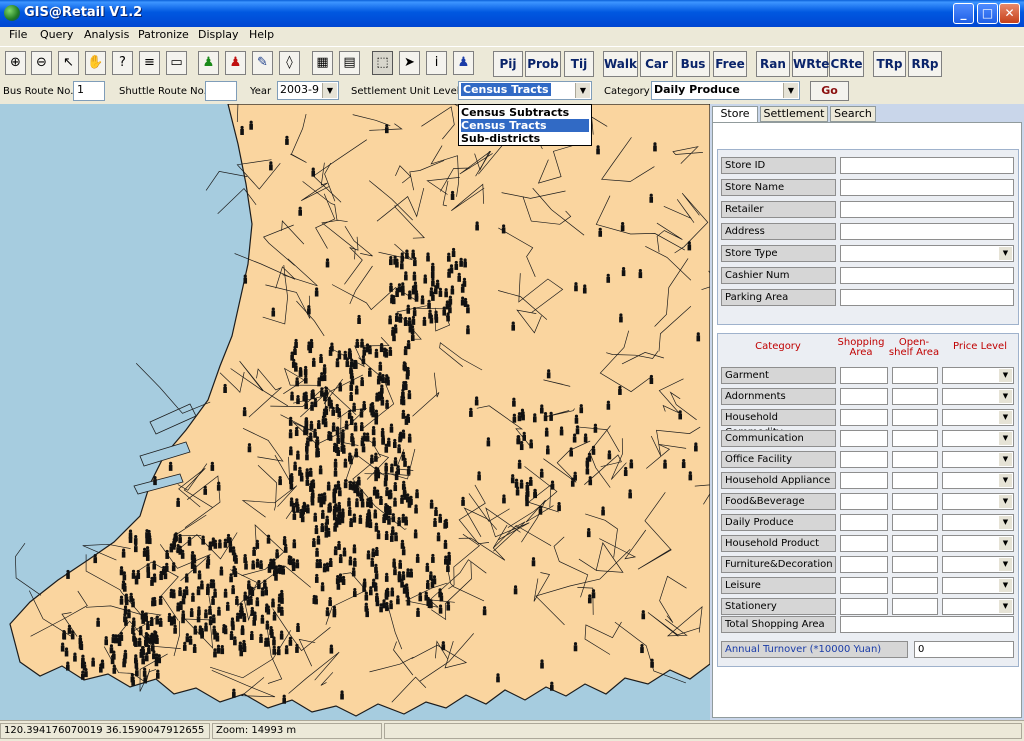  I want to click on option-census-tracts: Census Tracts, so click(525, 125).